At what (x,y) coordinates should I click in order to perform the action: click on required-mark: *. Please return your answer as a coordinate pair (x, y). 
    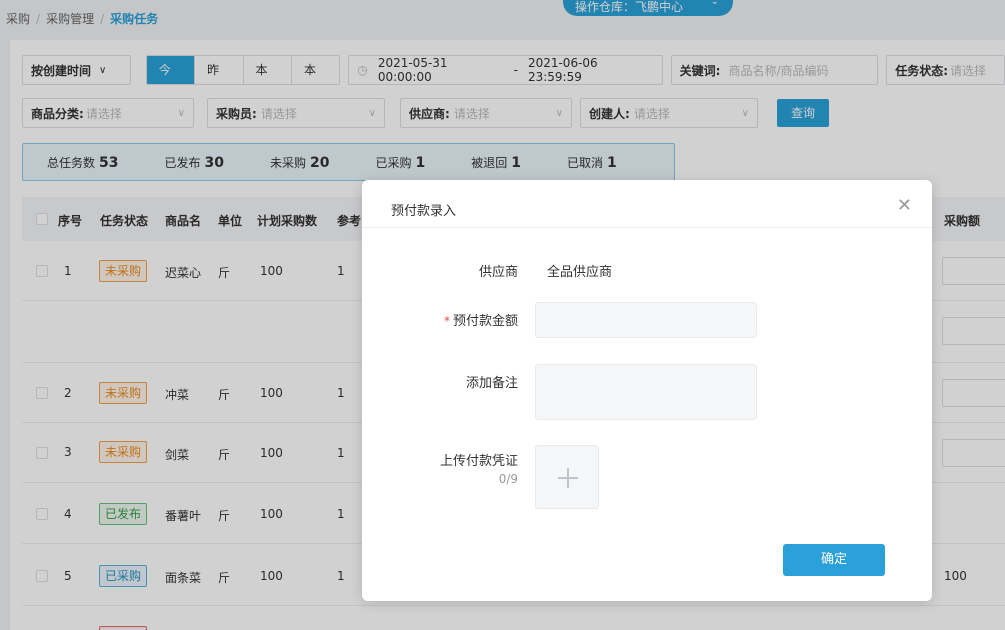
    Looking at the image, I should click on (446, 321).